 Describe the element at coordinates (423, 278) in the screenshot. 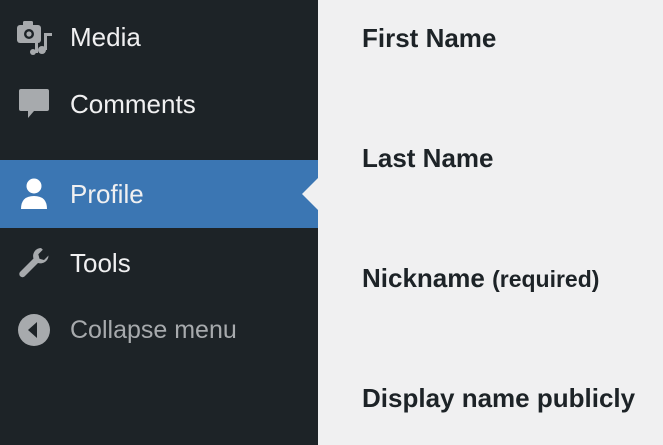

I see `nickname-label-text: Nickname` at that location.